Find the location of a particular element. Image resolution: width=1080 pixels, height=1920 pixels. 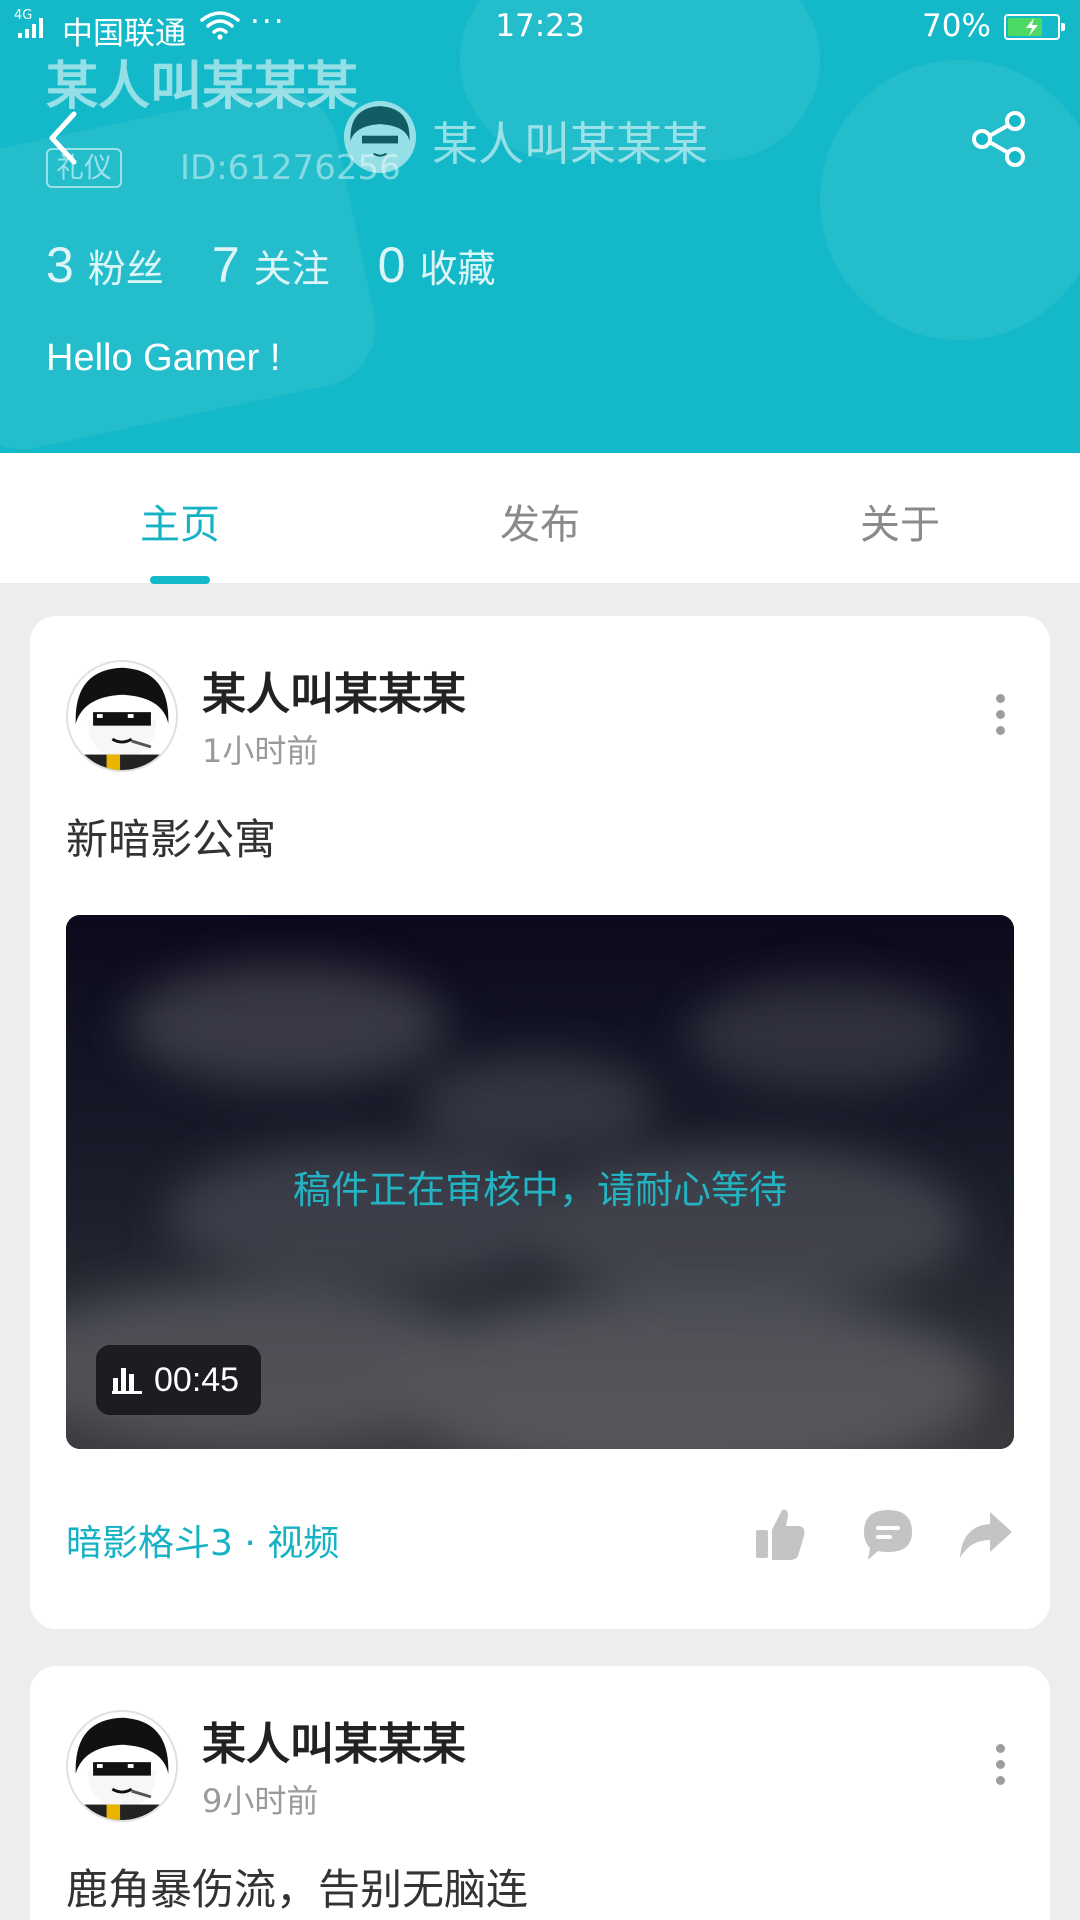

post-card: 某人叫某某某 9小时前 鹿角暴伤流，告别无脑连 is located at coordinates (540, 1793).